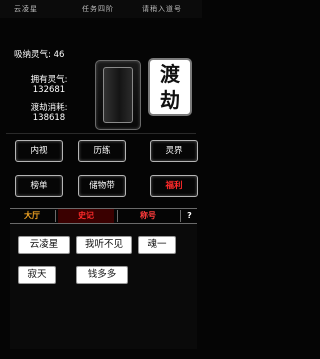 The image size is (320, 359). I want to click on training-label: 历练, so click(102, 151).